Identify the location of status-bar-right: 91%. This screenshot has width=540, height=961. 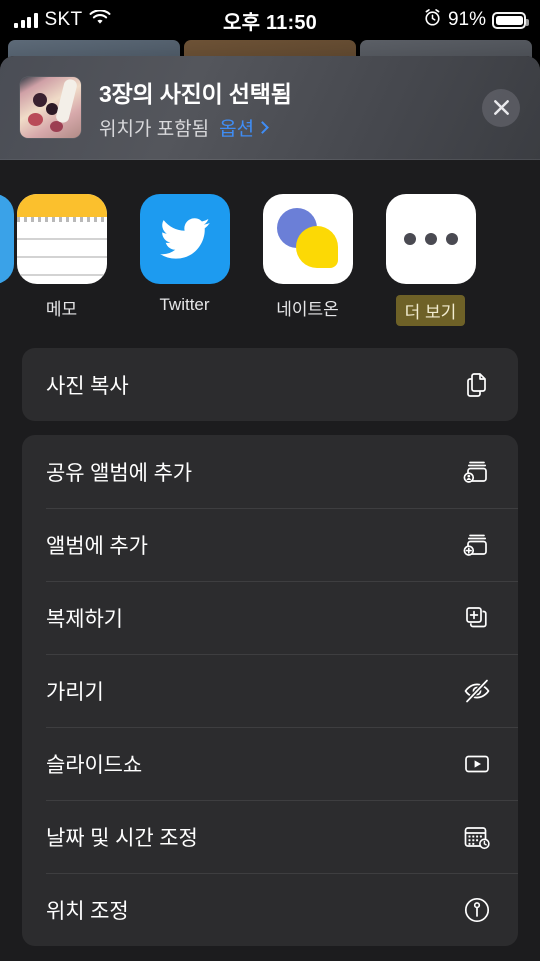
(476, 20).